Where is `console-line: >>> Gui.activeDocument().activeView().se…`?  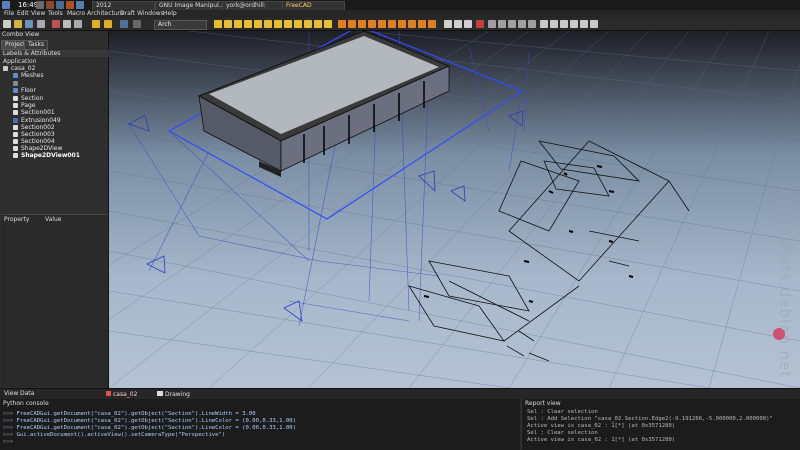
console-line: >>> Gui.activeDocument().activeView().se… is located at coordinates (114, 435).